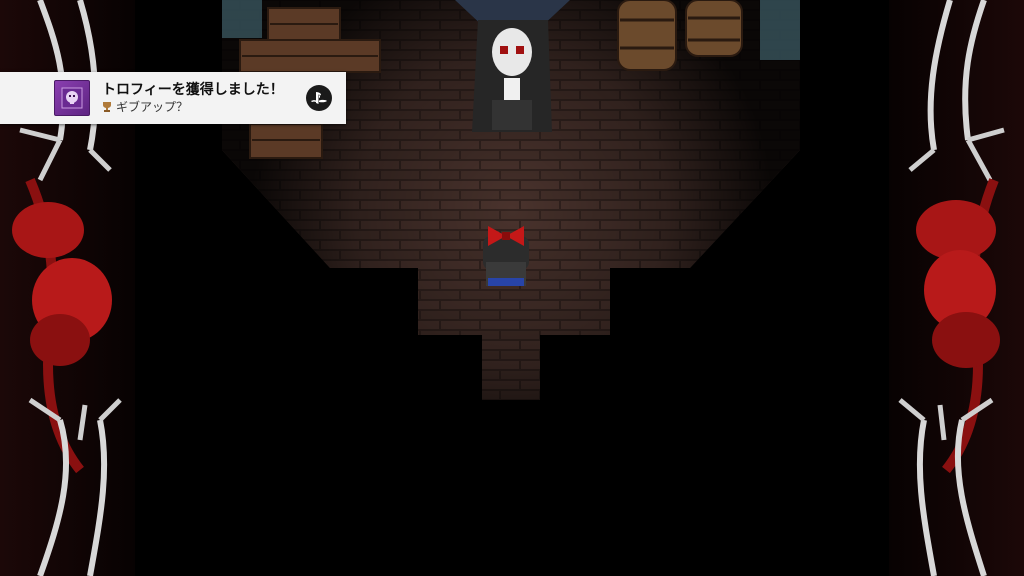 This screenshot has width=1024, height=576. I want to click on trophy-skull-icon, so click(72, 98).